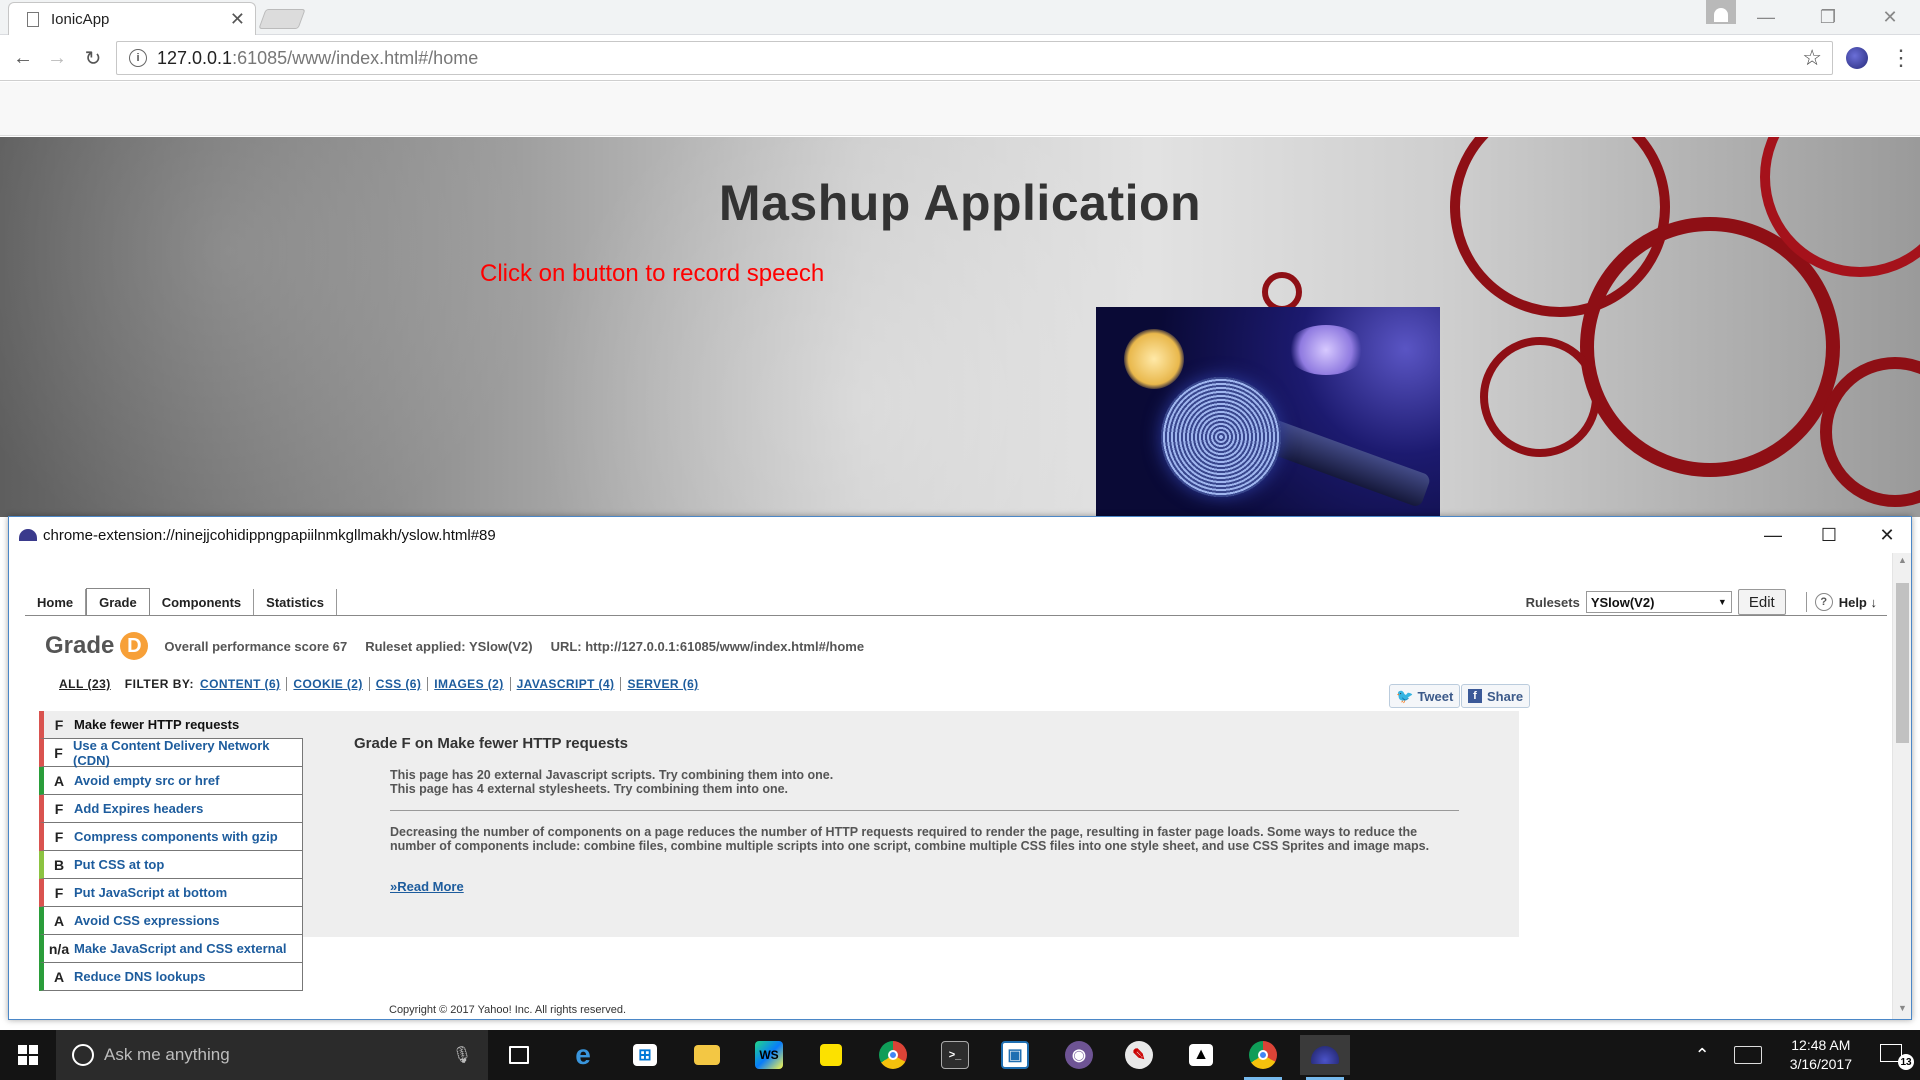 This screenshot has width=1920, height=1080. Describe the element at coordinates (256, 646) in the screenshot. I see `overall-score: Overall performance score 67` at that location.